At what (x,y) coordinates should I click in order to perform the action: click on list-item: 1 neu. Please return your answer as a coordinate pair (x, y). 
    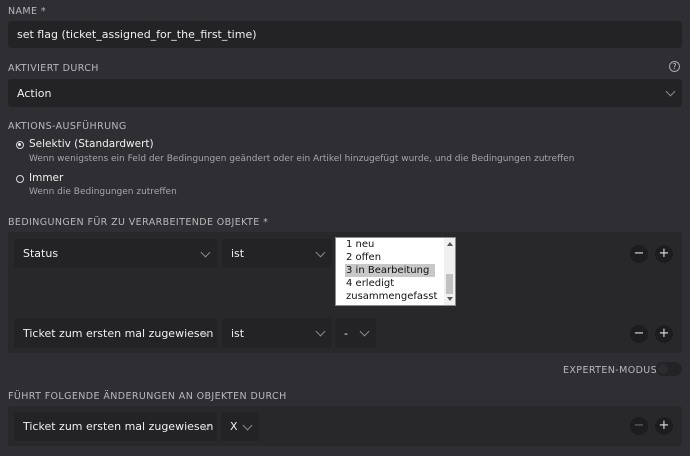
    Looking at the image, I should click on (395, 244).